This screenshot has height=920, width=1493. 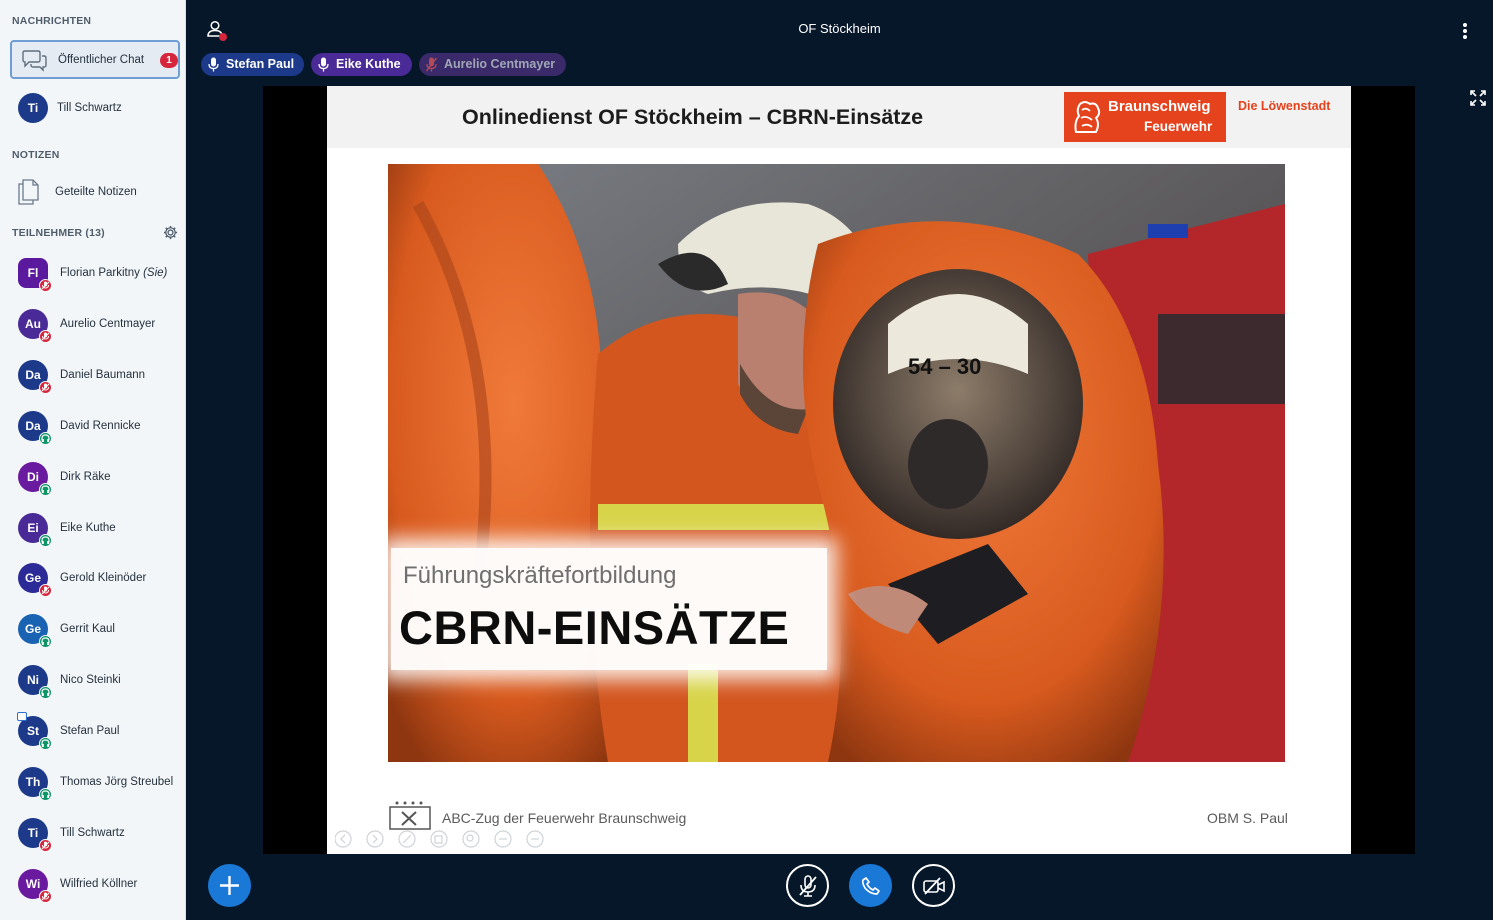 I want to click on participant-row: Ni Nico Steinki, so click(x=92, y=680).